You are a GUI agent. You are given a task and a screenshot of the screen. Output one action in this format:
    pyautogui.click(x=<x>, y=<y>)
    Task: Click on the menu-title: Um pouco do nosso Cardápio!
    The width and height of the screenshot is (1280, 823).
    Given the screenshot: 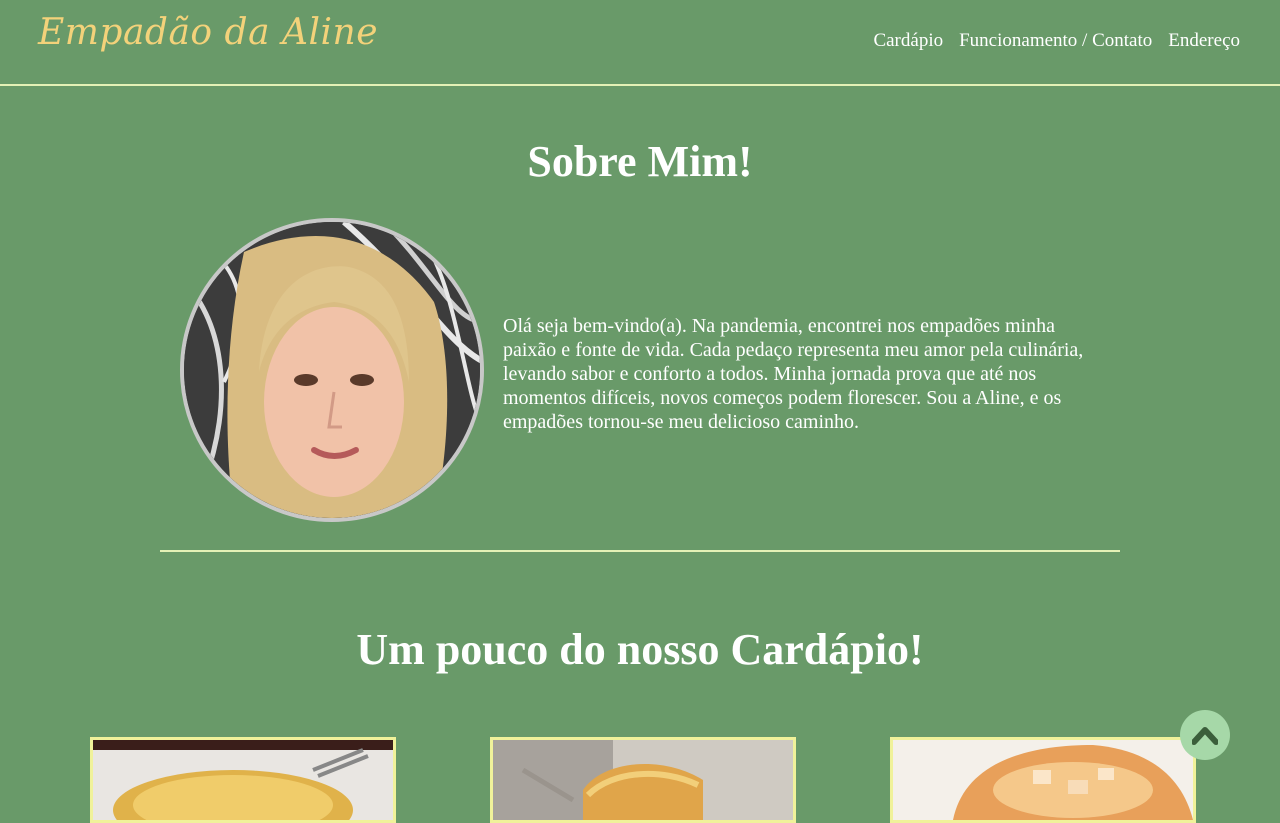 What is the action you would take?
    pyautogui.click(x=640, y=649)
    